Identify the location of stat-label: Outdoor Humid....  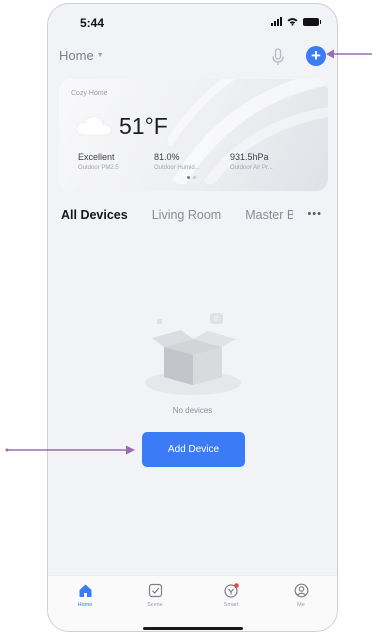
(177, 168).